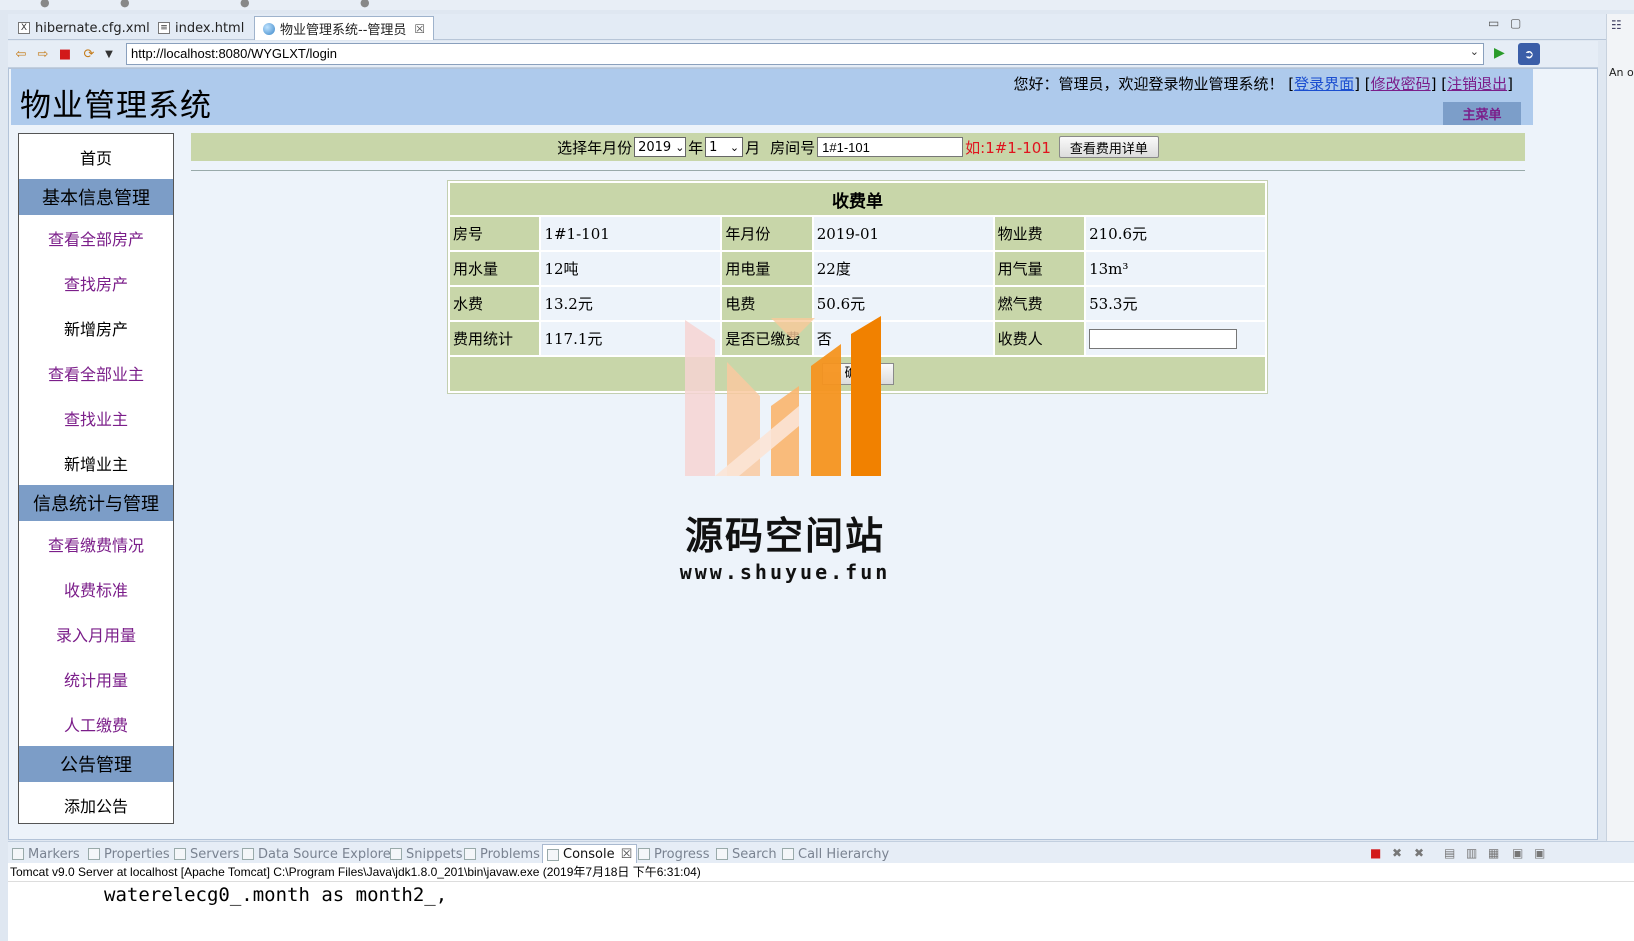 Image resolution: width=1634 pixels, height=941 pixels. Describe the element at coordinates (116, 106) in the screenshot. I see `site-title: 物业管理系统` at that location.